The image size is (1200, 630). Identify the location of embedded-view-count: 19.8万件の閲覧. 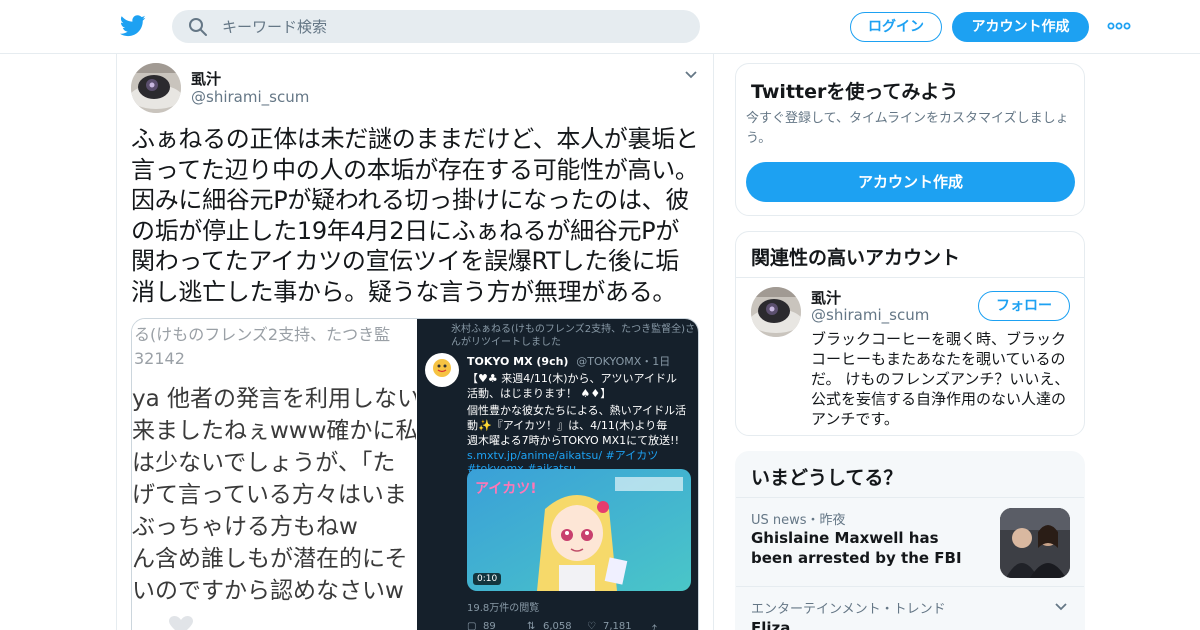
(503, 608).